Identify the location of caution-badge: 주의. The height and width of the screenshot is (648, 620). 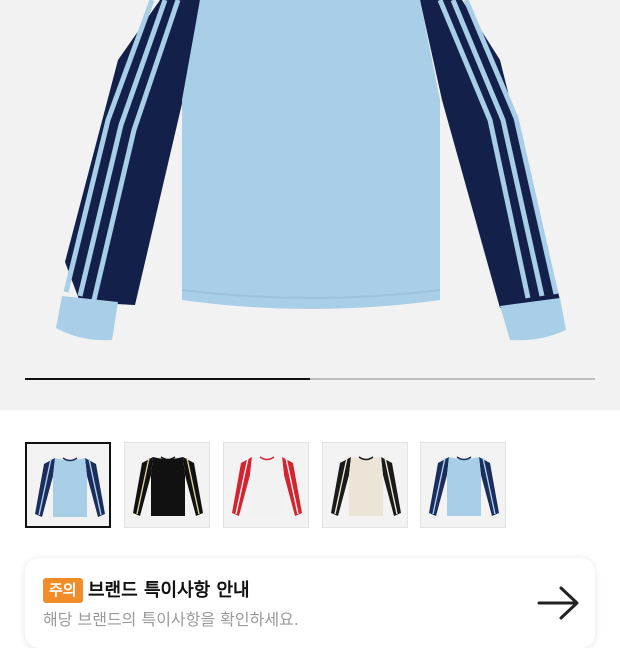
(63, 590).